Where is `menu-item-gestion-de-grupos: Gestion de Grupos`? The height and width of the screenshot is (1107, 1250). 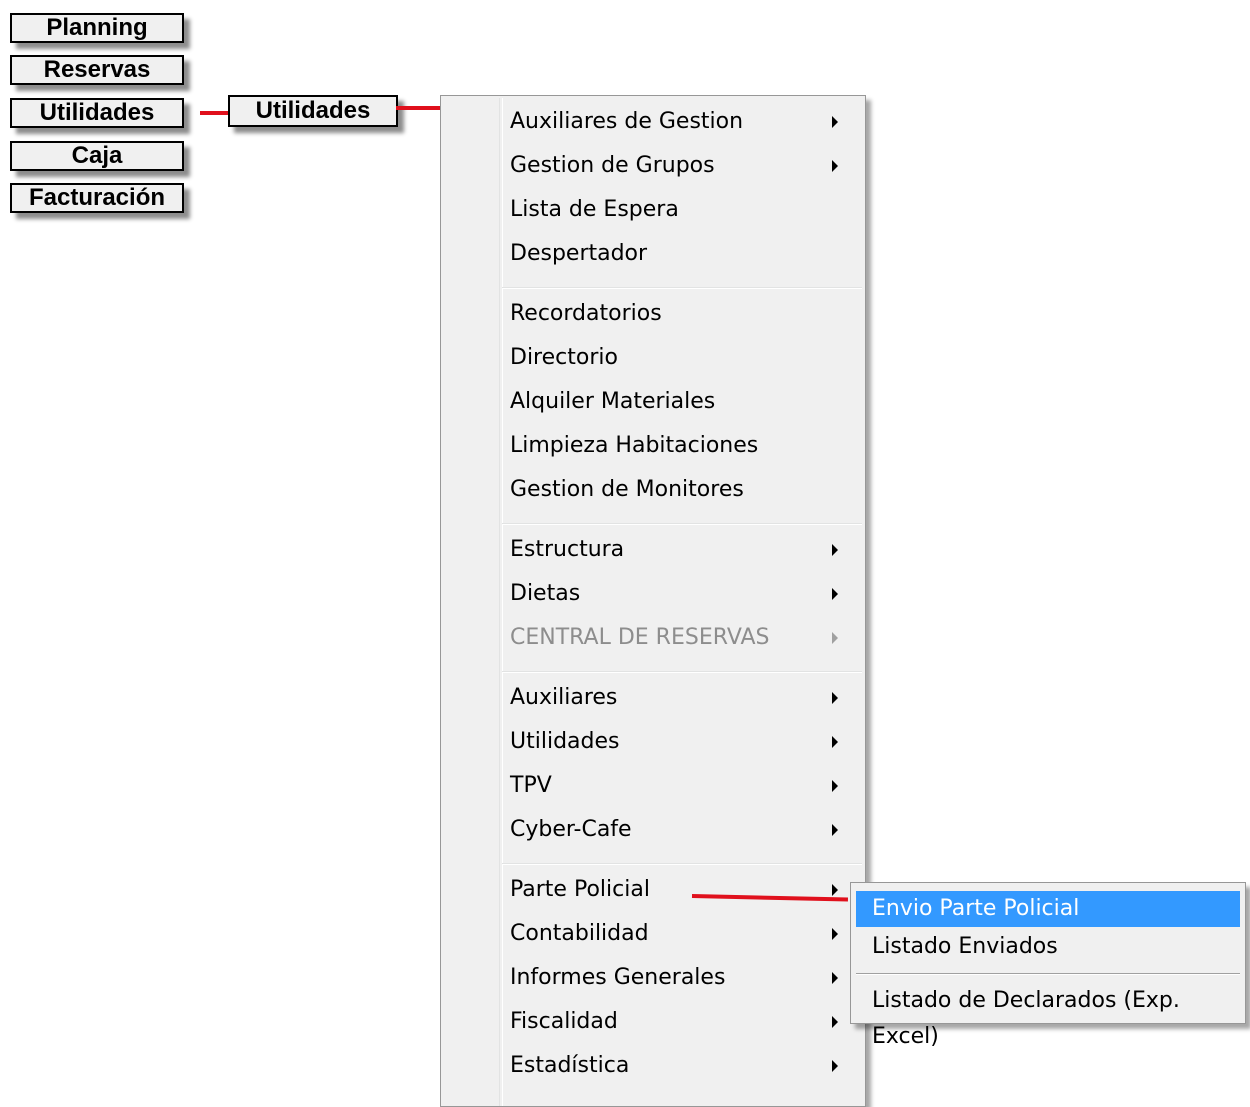 menu-item-gestion-de-grupos: Gestion de Grupos is located at coordinates (680, 166).